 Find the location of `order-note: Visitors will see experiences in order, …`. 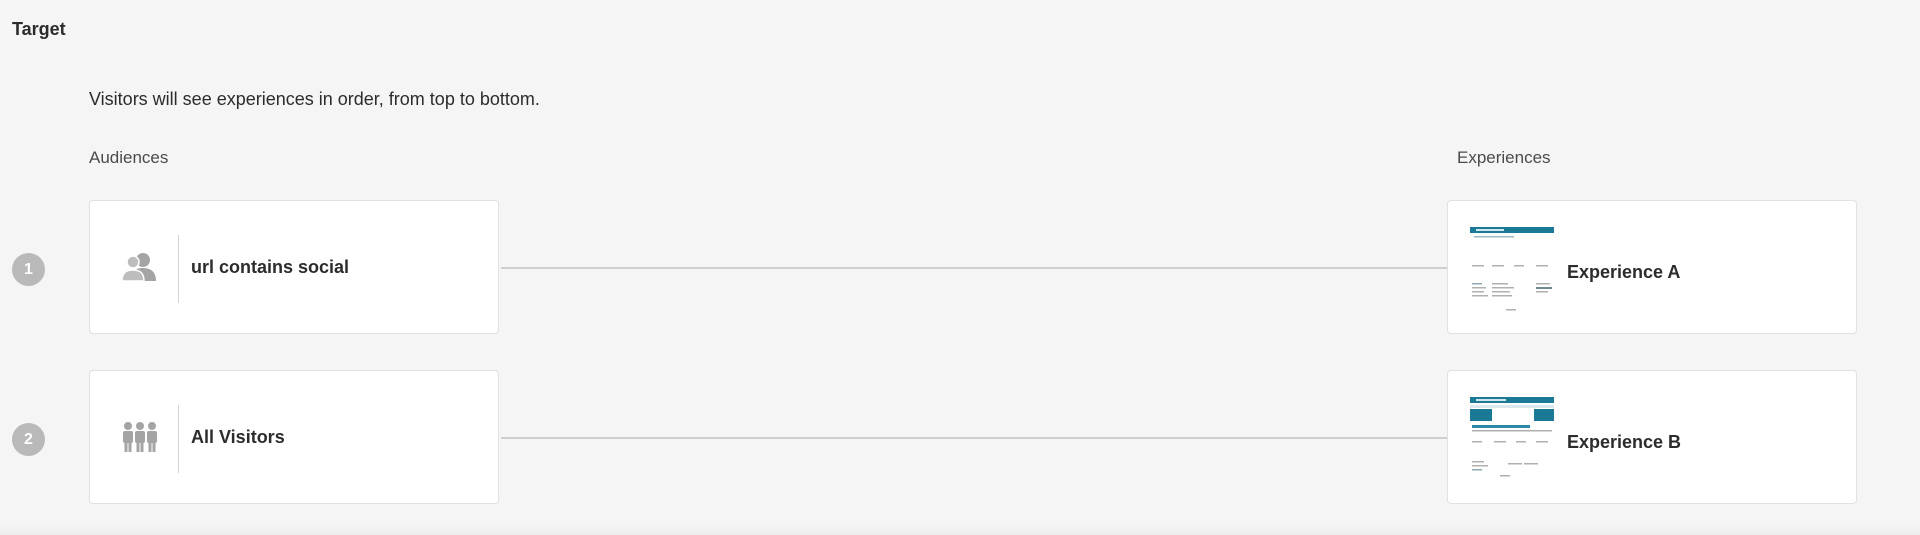

order-note: Visitors will see experiences in order, … is located at coordinates (314, 99).